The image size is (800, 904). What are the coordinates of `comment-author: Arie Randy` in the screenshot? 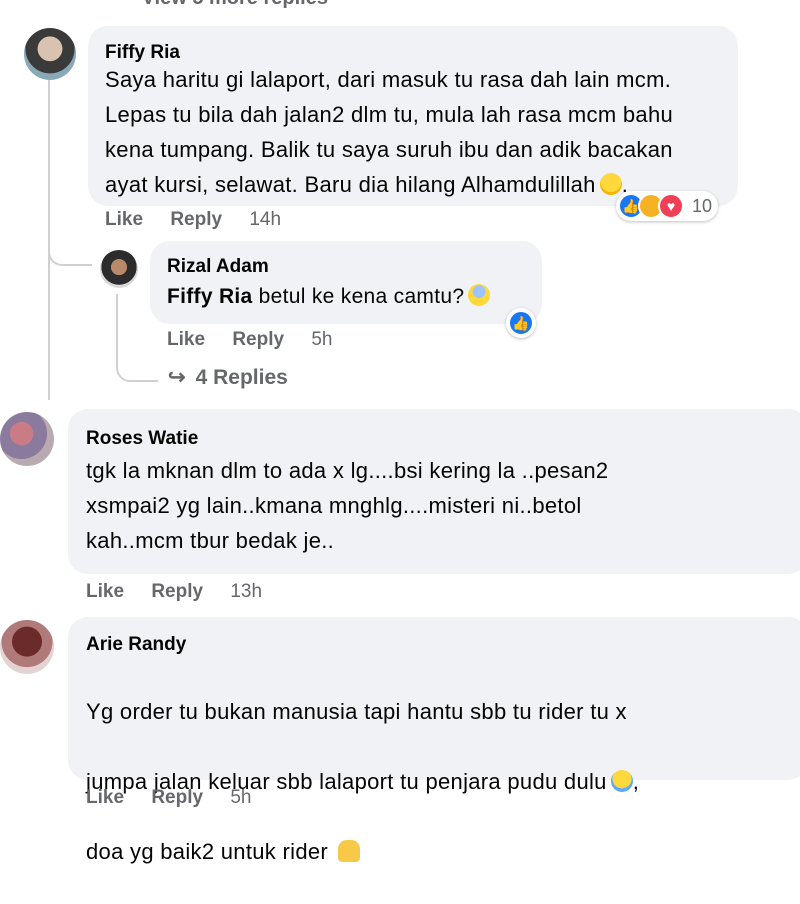 It's located at (136, 645).